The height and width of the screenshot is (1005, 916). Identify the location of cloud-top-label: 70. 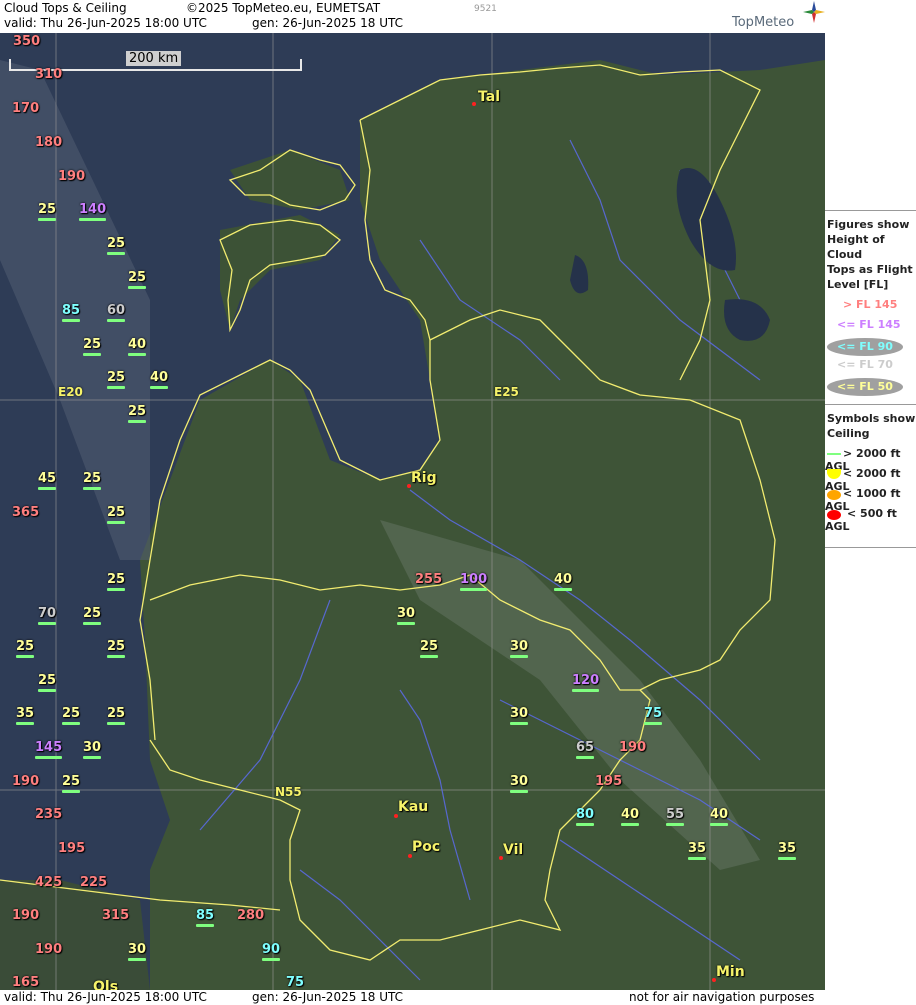
(47, 616).